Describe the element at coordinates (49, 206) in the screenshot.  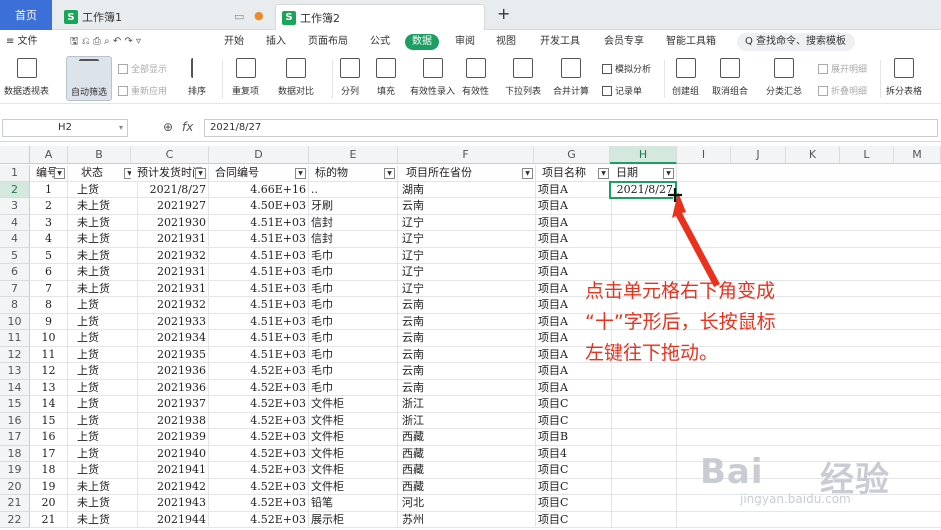
I see `cell-a: 2` at that location.